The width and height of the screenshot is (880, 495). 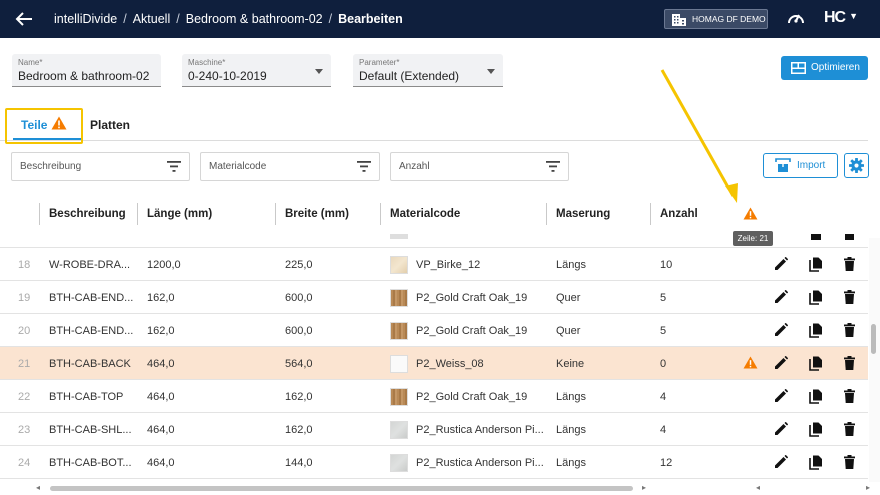 What do you see at coordinates (472, 298) in the screenshot?
I see `cell-materialcode: P2_Gold Craft Oak_19` at bounding box center [472, 298].